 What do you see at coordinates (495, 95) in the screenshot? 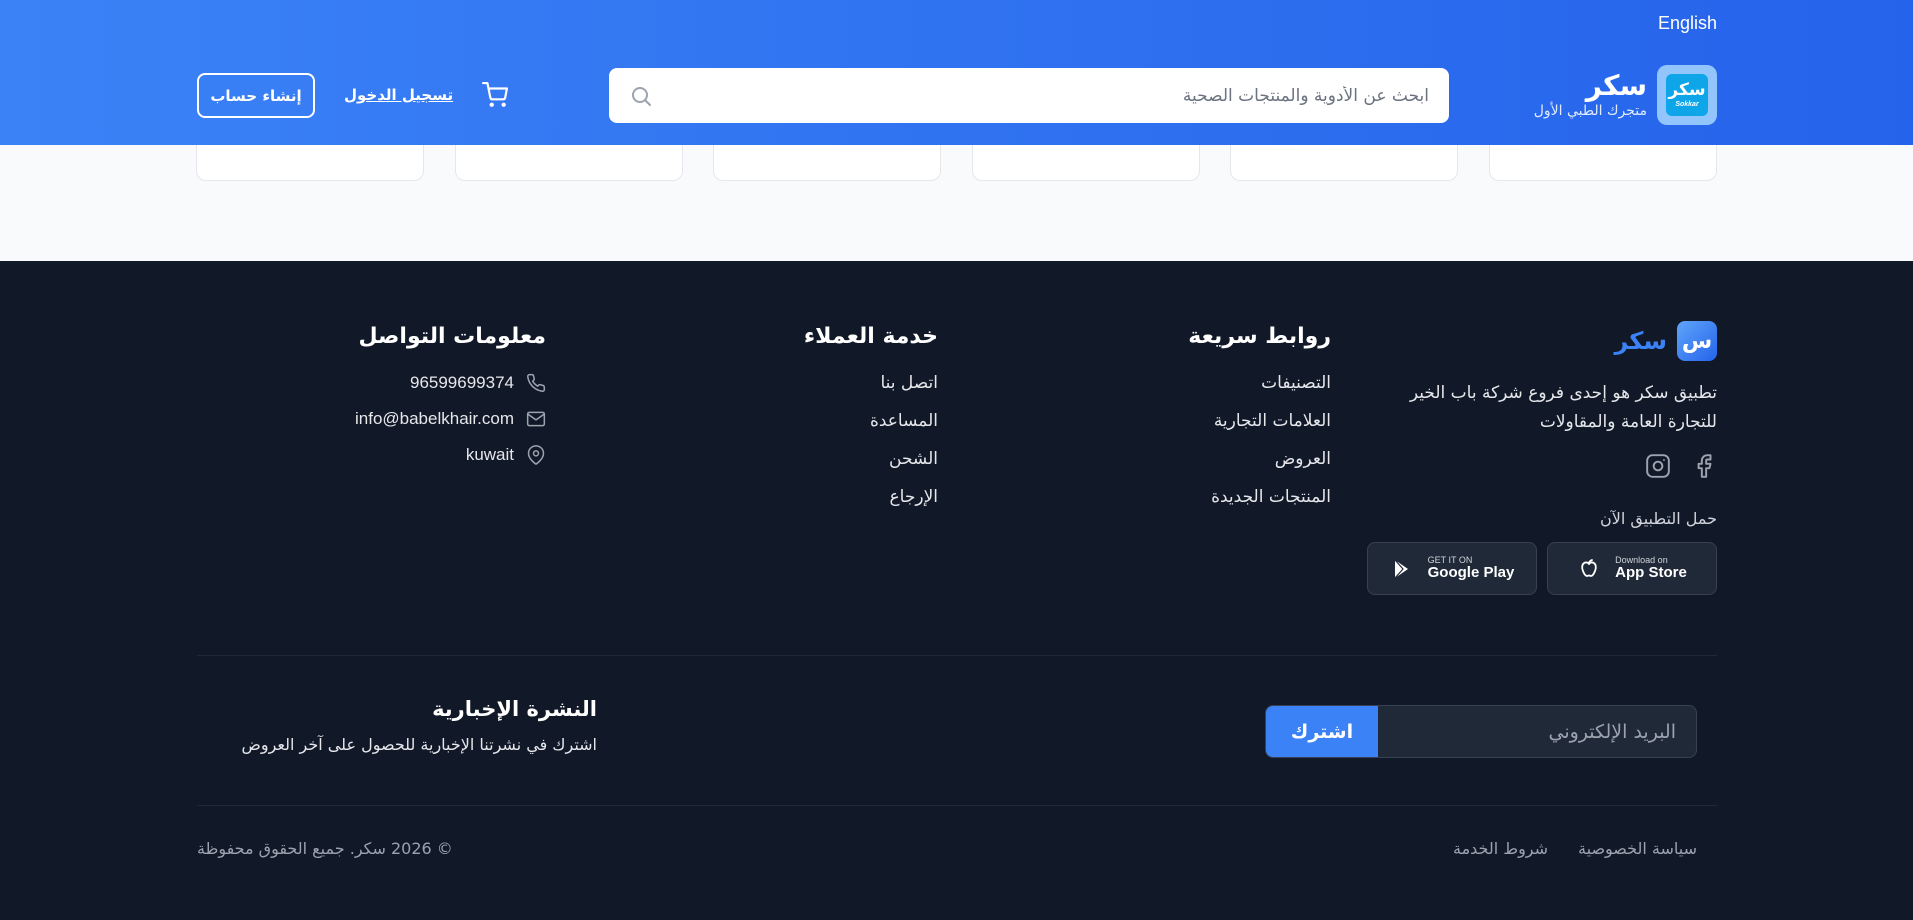
I see `cart-icon` at bounding box center [495, 95].